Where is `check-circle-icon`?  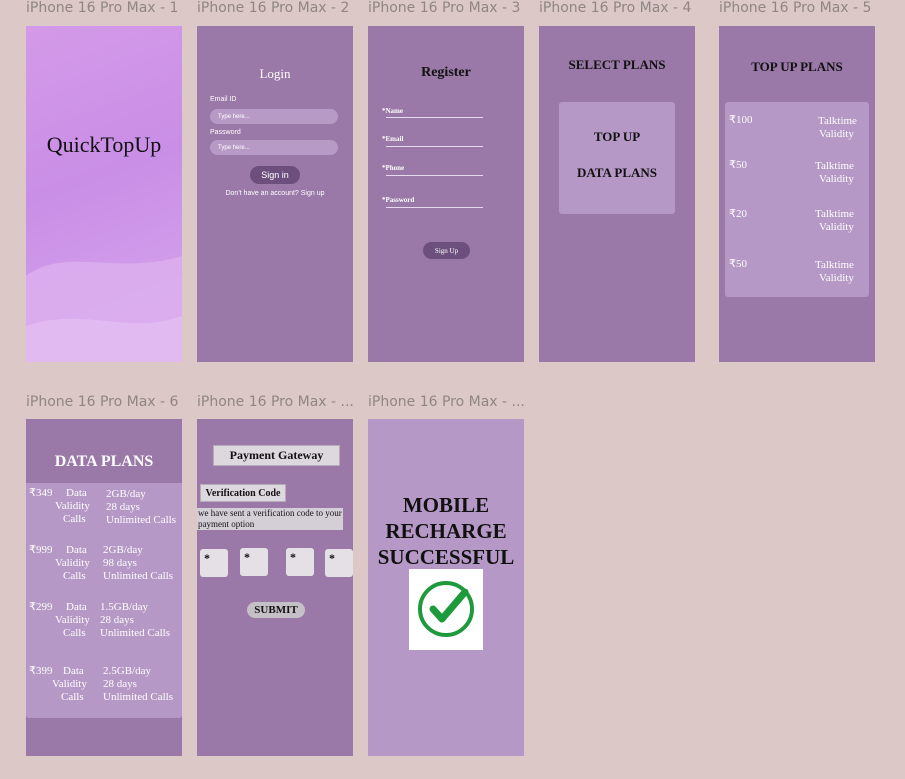 check-circle-icon is located at coordinates (446, 609).